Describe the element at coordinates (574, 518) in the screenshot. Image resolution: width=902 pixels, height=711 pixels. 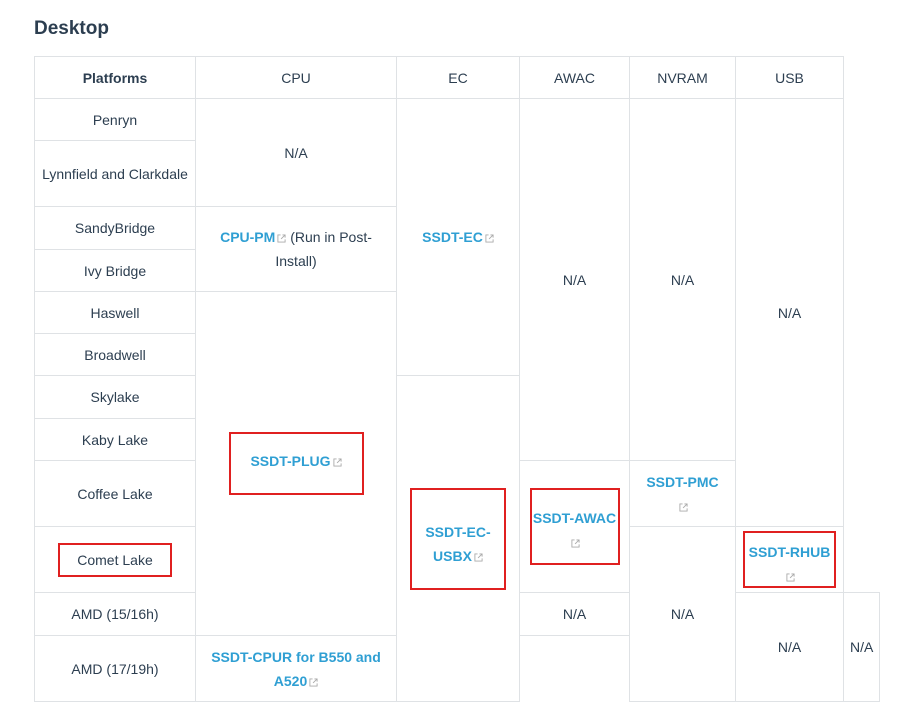
I see `ssdt-awac-link: SSDT-AWAC` at that location.